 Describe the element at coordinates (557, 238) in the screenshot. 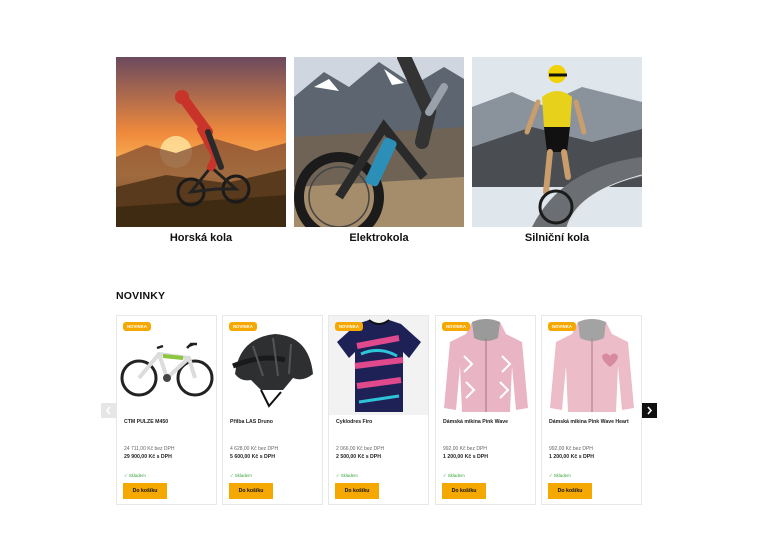

I see `category-label: Silniční kola` at that location.